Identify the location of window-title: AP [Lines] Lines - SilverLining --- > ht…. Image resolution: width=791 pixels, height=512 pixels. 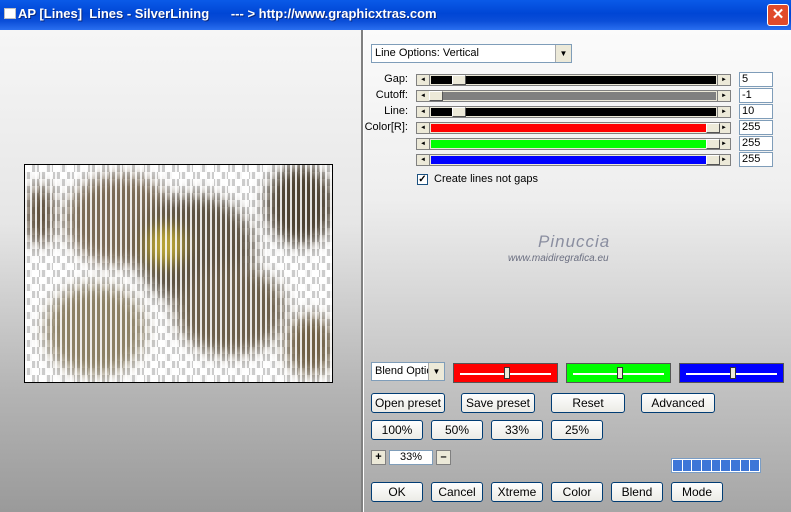
(227, 13).